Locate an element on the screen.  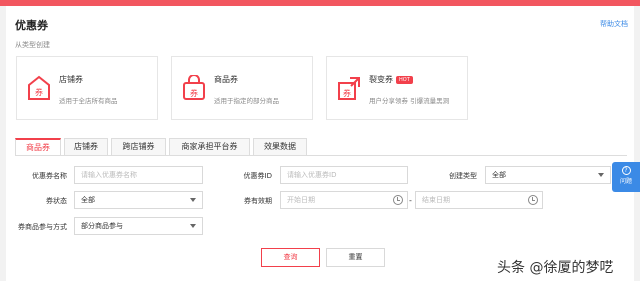
card-name: 店铺券 is located at coordinates (71, 79).